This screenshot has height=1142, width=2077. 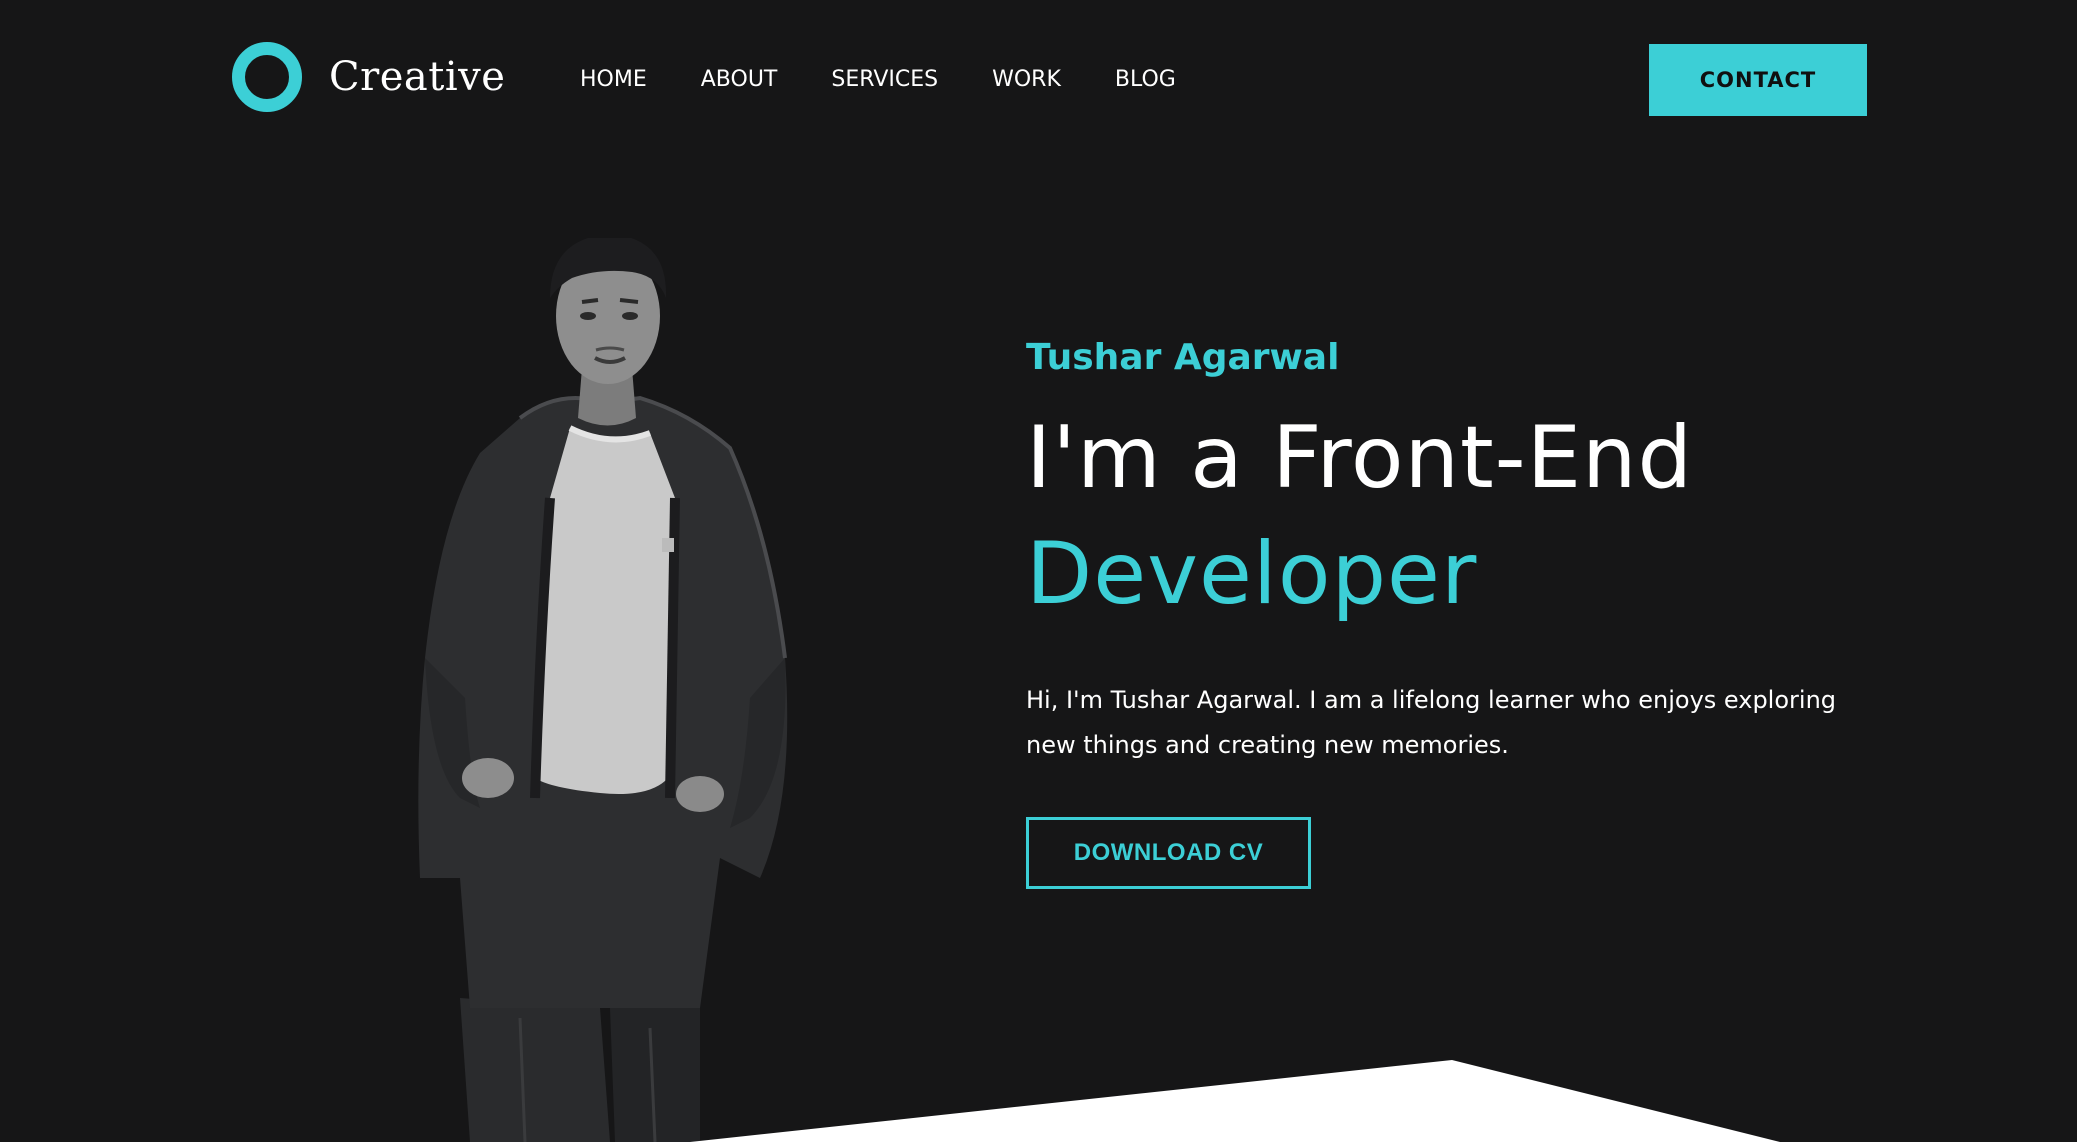 What do you see at coordinates (1758, 80) in the screenshot?
I see `contact-button: CONTACT` at bounding box center [1758, 80].